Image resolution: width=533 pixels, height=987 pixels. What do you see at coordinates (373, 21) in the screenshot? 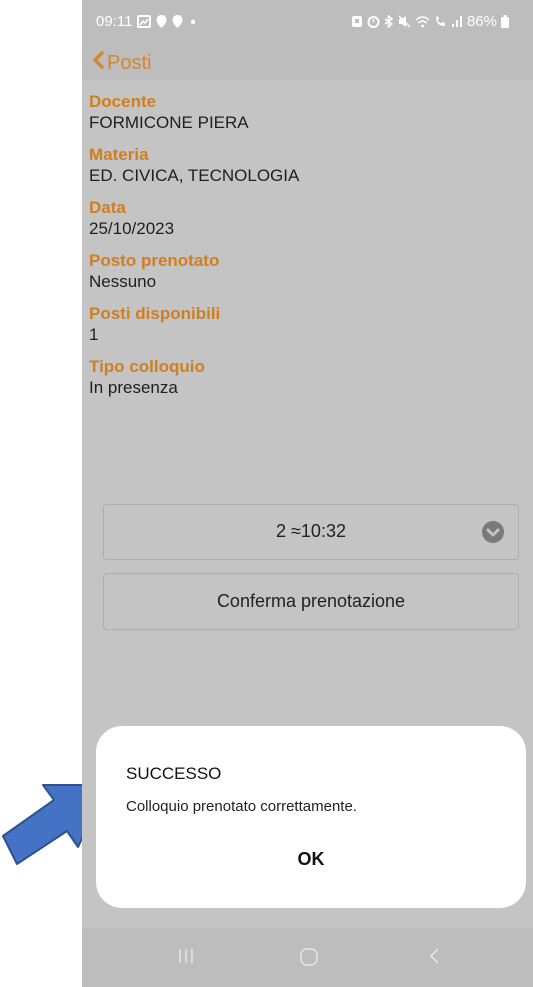
I see `alarm-clock-icon` at bounding box center [373, 21].